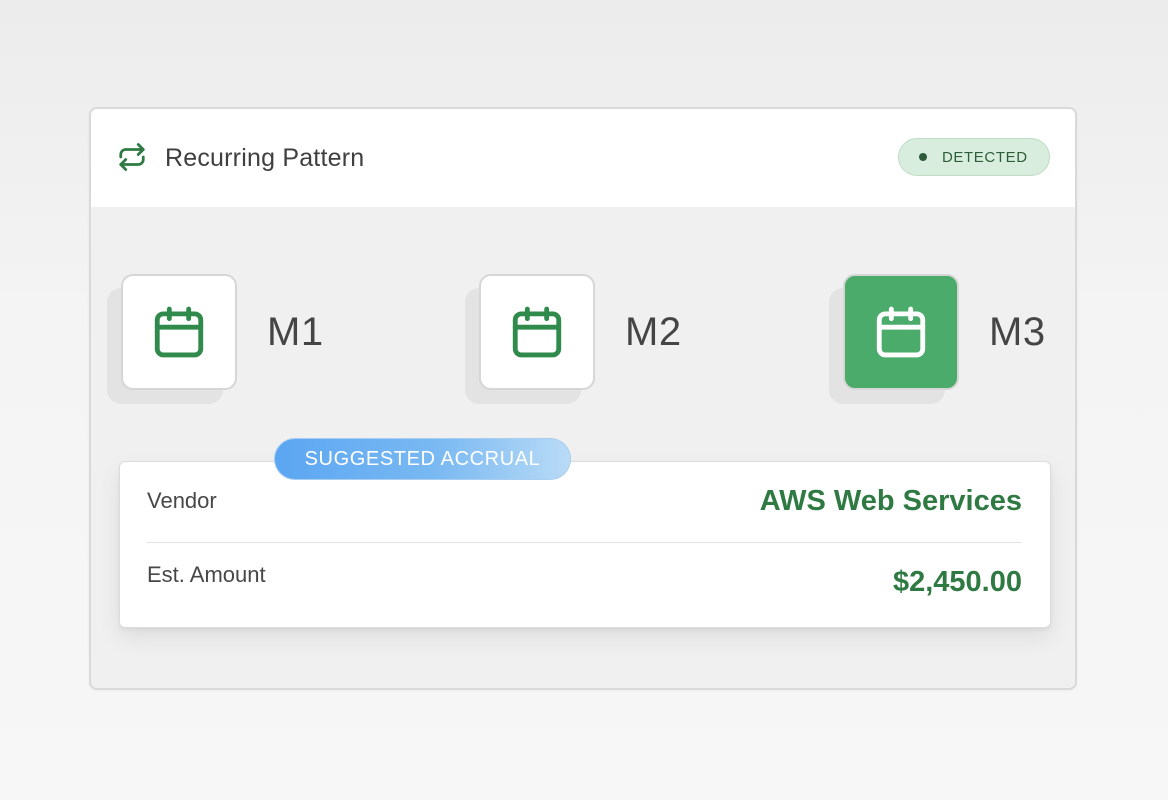  Describe the element at coordinates (1017, 332) in the screenshot. I see `month-label: M3` at that location.